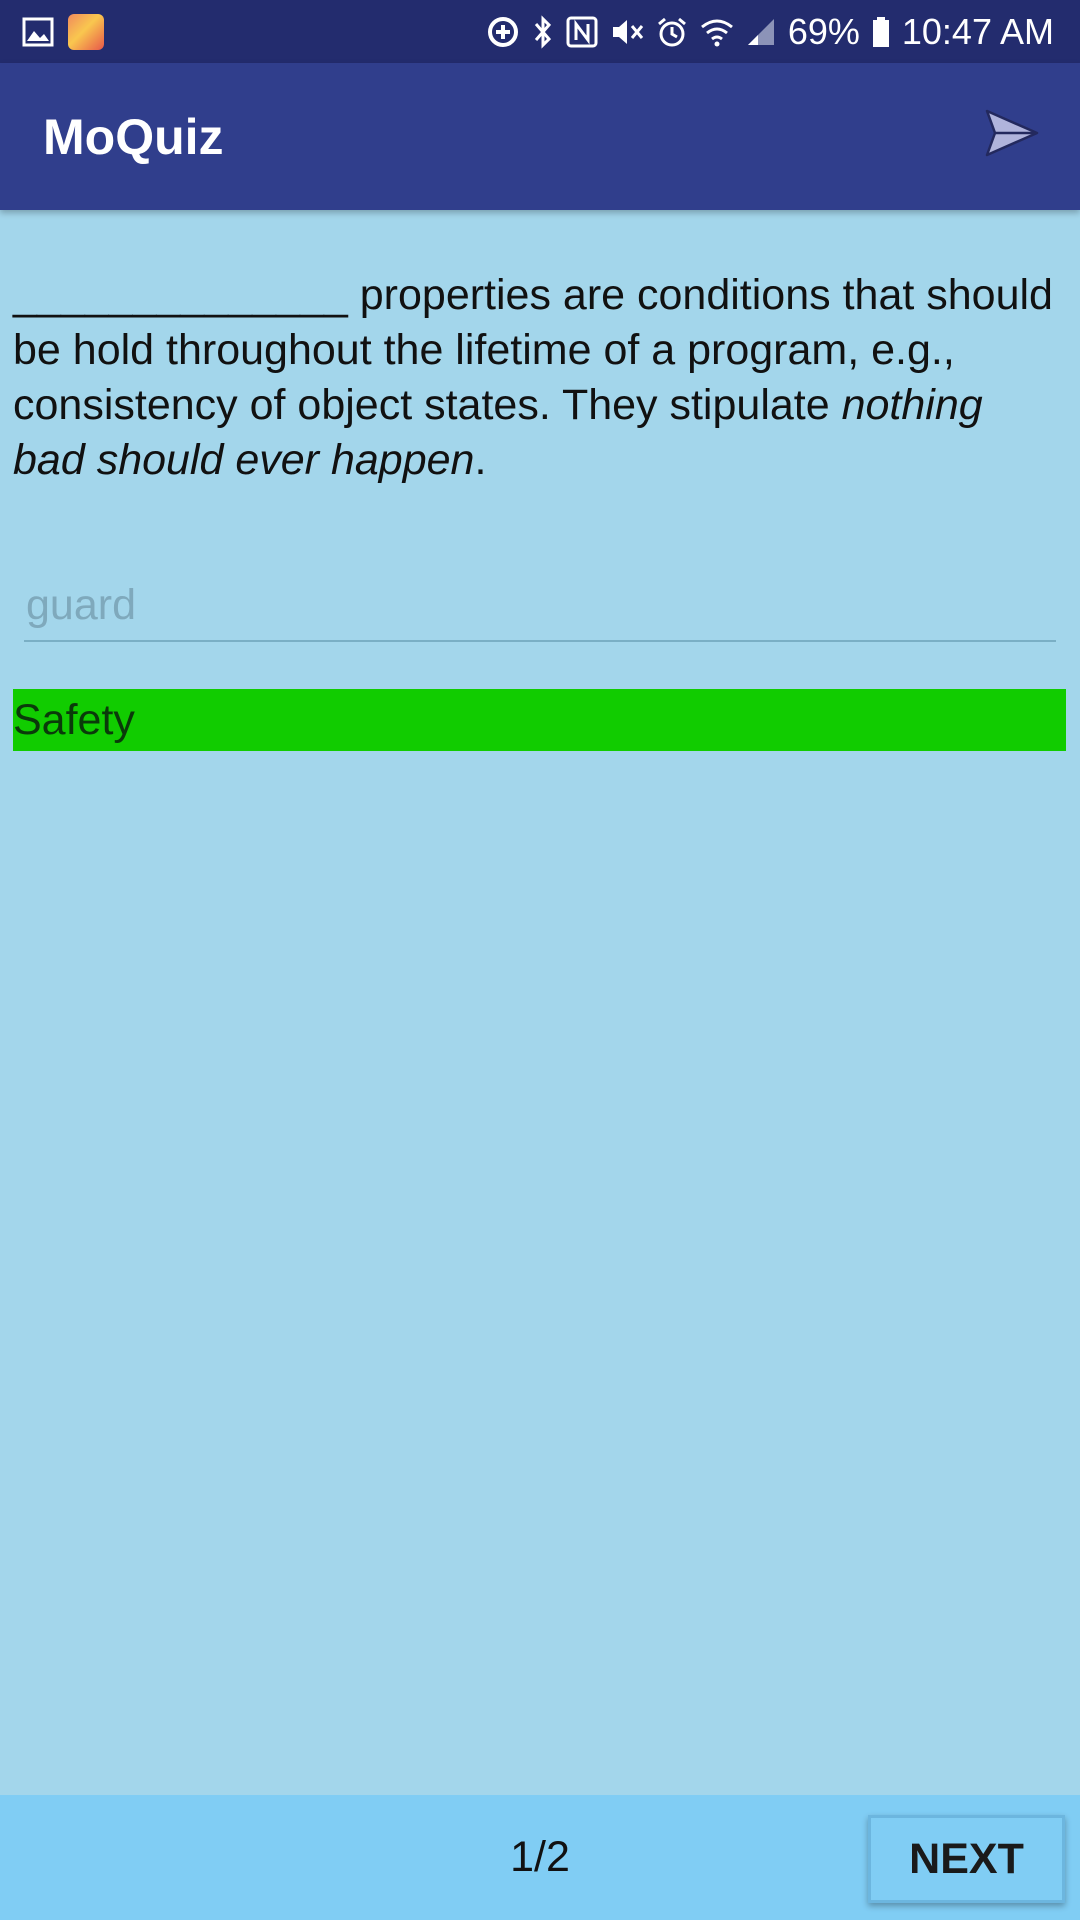 The height and width of the screenshot is (1920, 1080). I want to click on gallery-icon, so click(38, 32).